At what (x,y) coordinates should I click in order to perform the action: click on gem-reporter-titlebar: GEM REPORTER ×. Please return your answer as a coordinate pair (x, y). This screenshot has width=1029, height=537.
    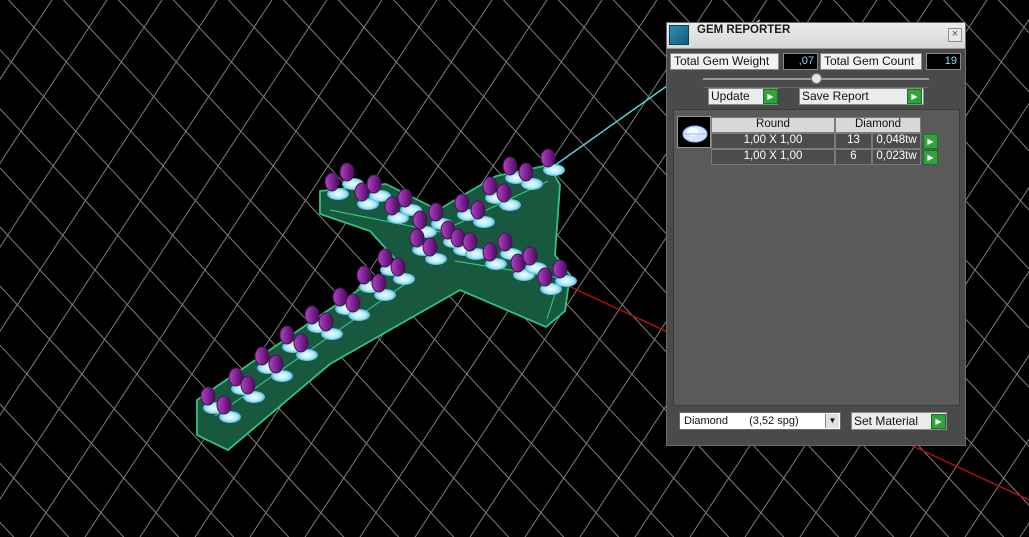
    Looking at the image, I should click on (816, 36).